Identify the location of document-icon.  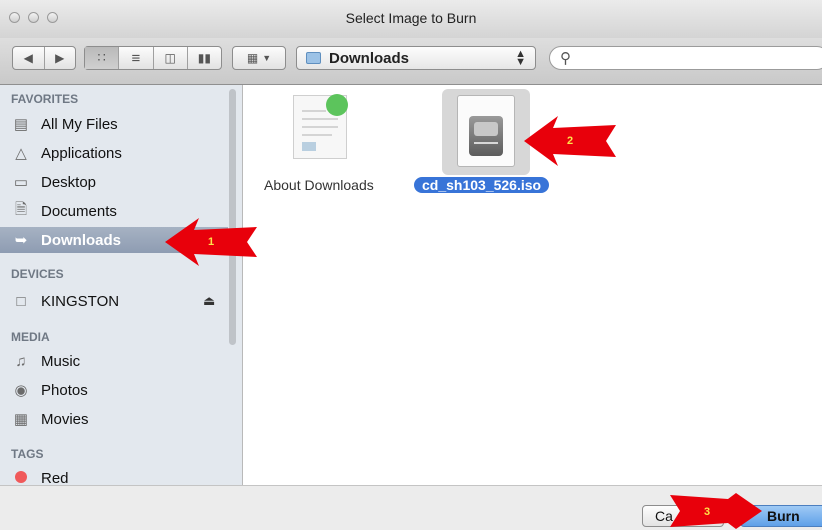
(320, 126).